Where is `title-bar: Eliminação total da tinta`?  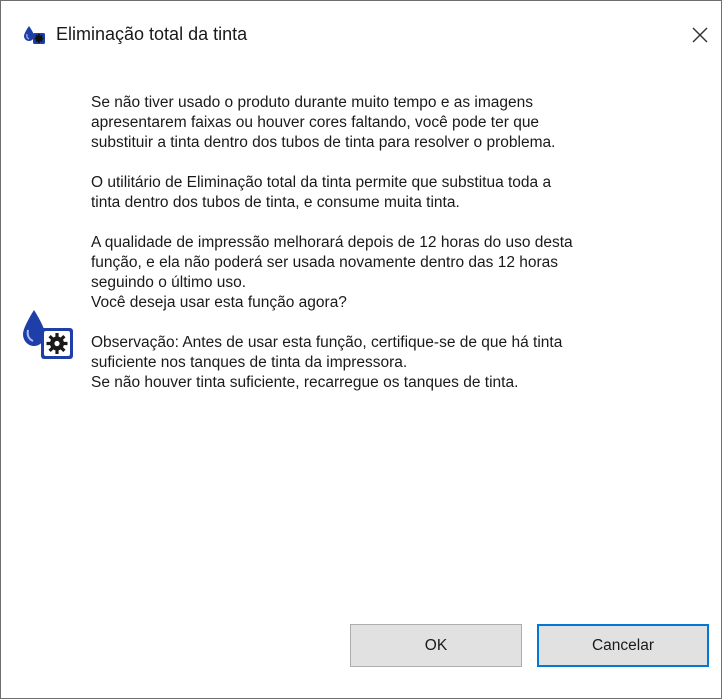
title-bar: Eliminação total da tinta is located at coordinates (361, 34).